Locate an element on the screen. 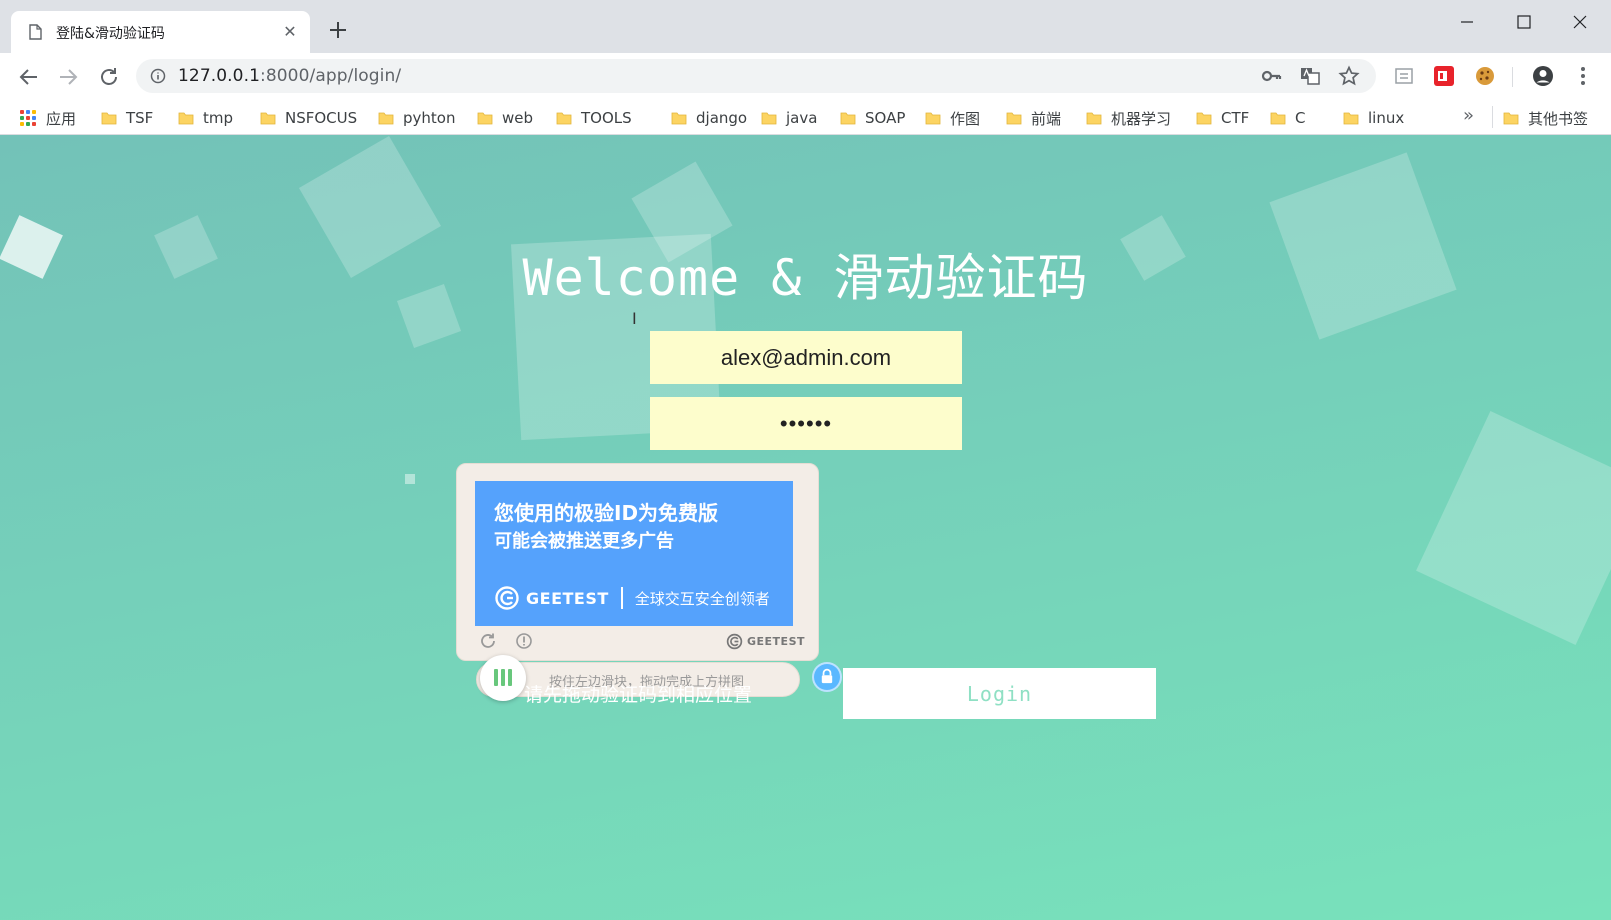 This screenshot has height=920, width=1611. login-button: Login is located at coordinates (999, 693).